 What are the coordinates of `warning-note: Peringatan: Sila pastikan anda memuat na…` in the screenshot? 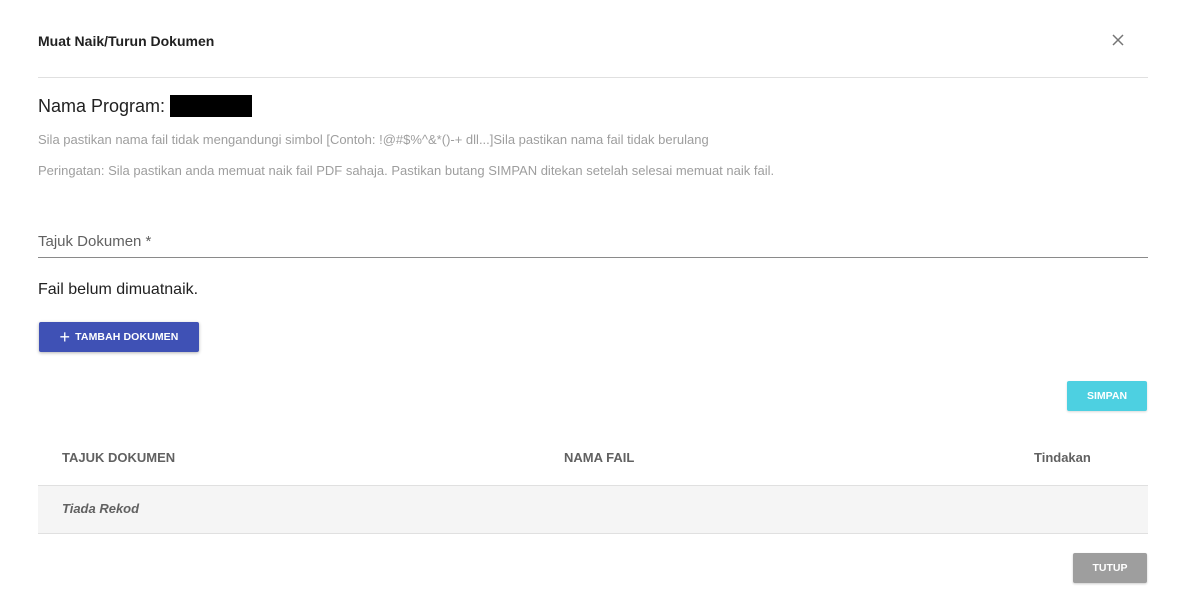 It's located at (406, 170).